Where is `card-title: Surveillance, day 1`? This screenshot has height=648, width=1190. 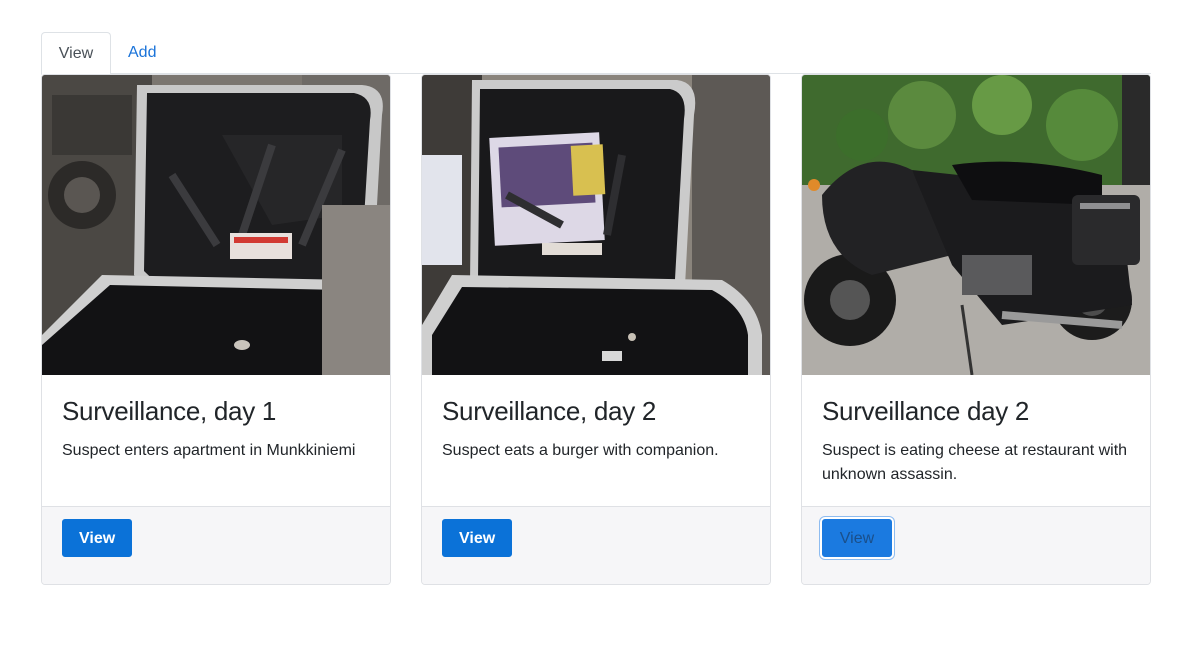
card-title: Surveillance, day 1 is located at coordinates (169, 411).